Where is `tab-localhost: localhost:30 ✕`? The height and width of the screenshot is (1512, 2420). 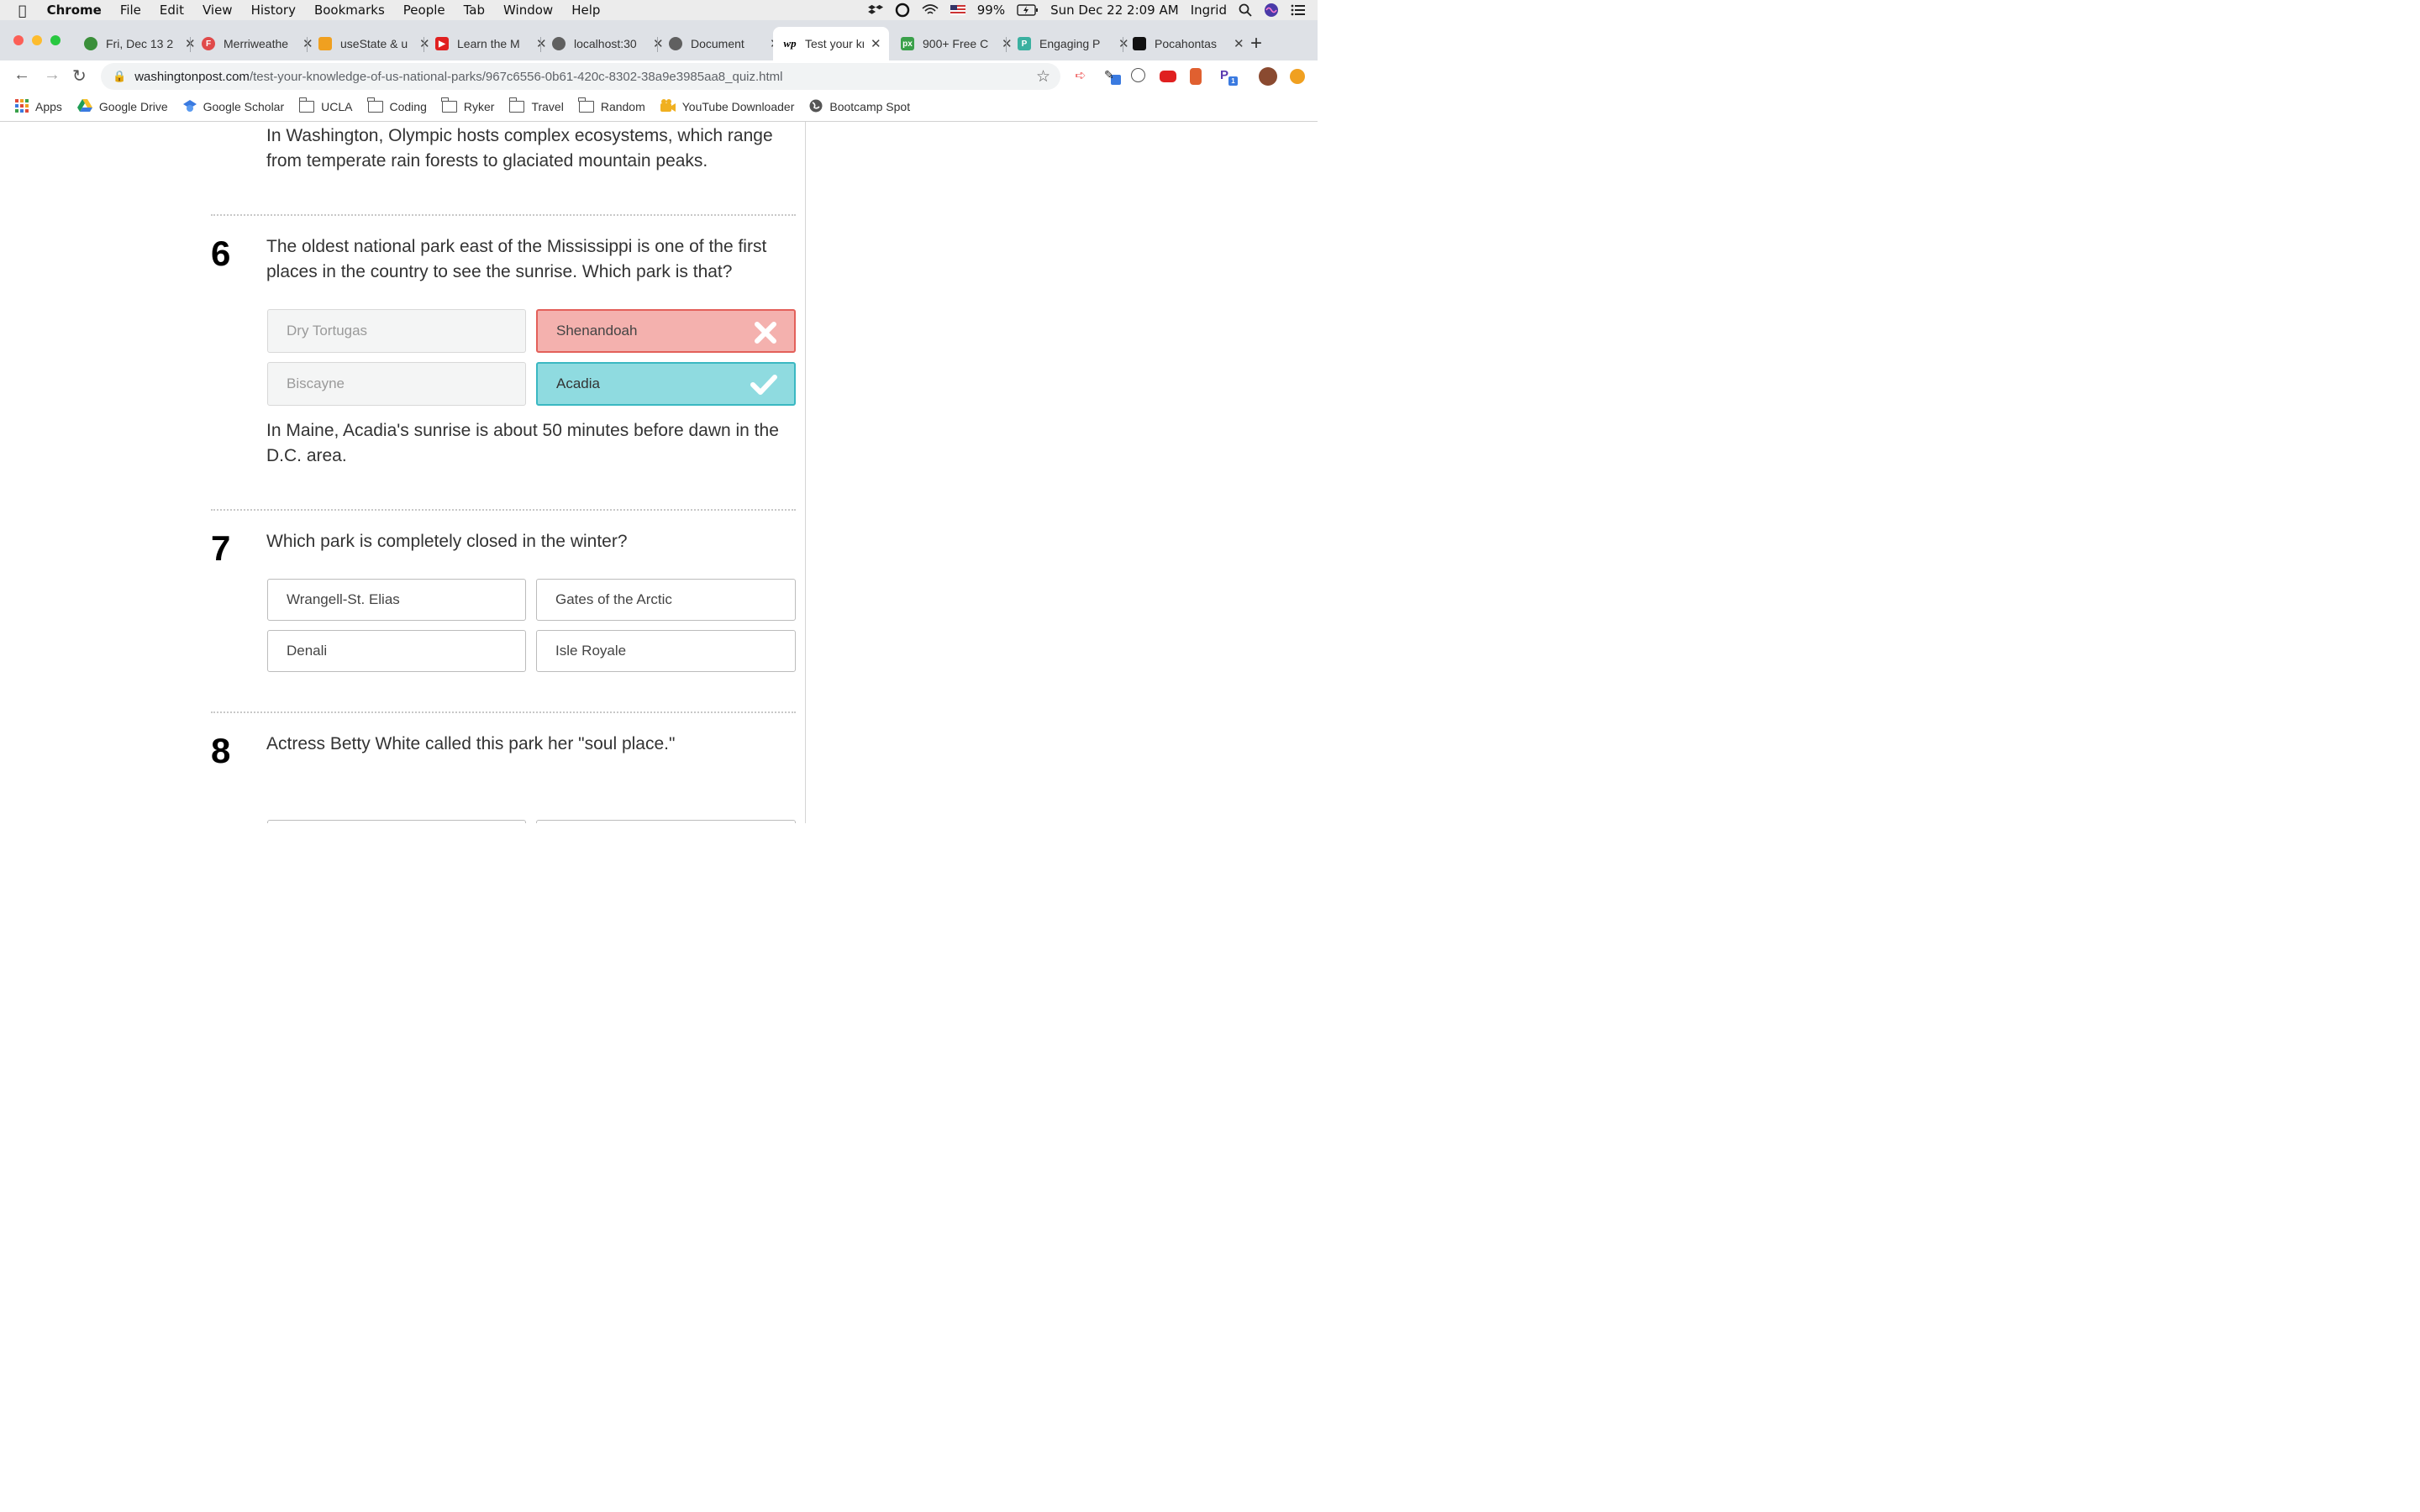 tab-localhost: localhost:30 ✕ is located at coordinates (608, 43).